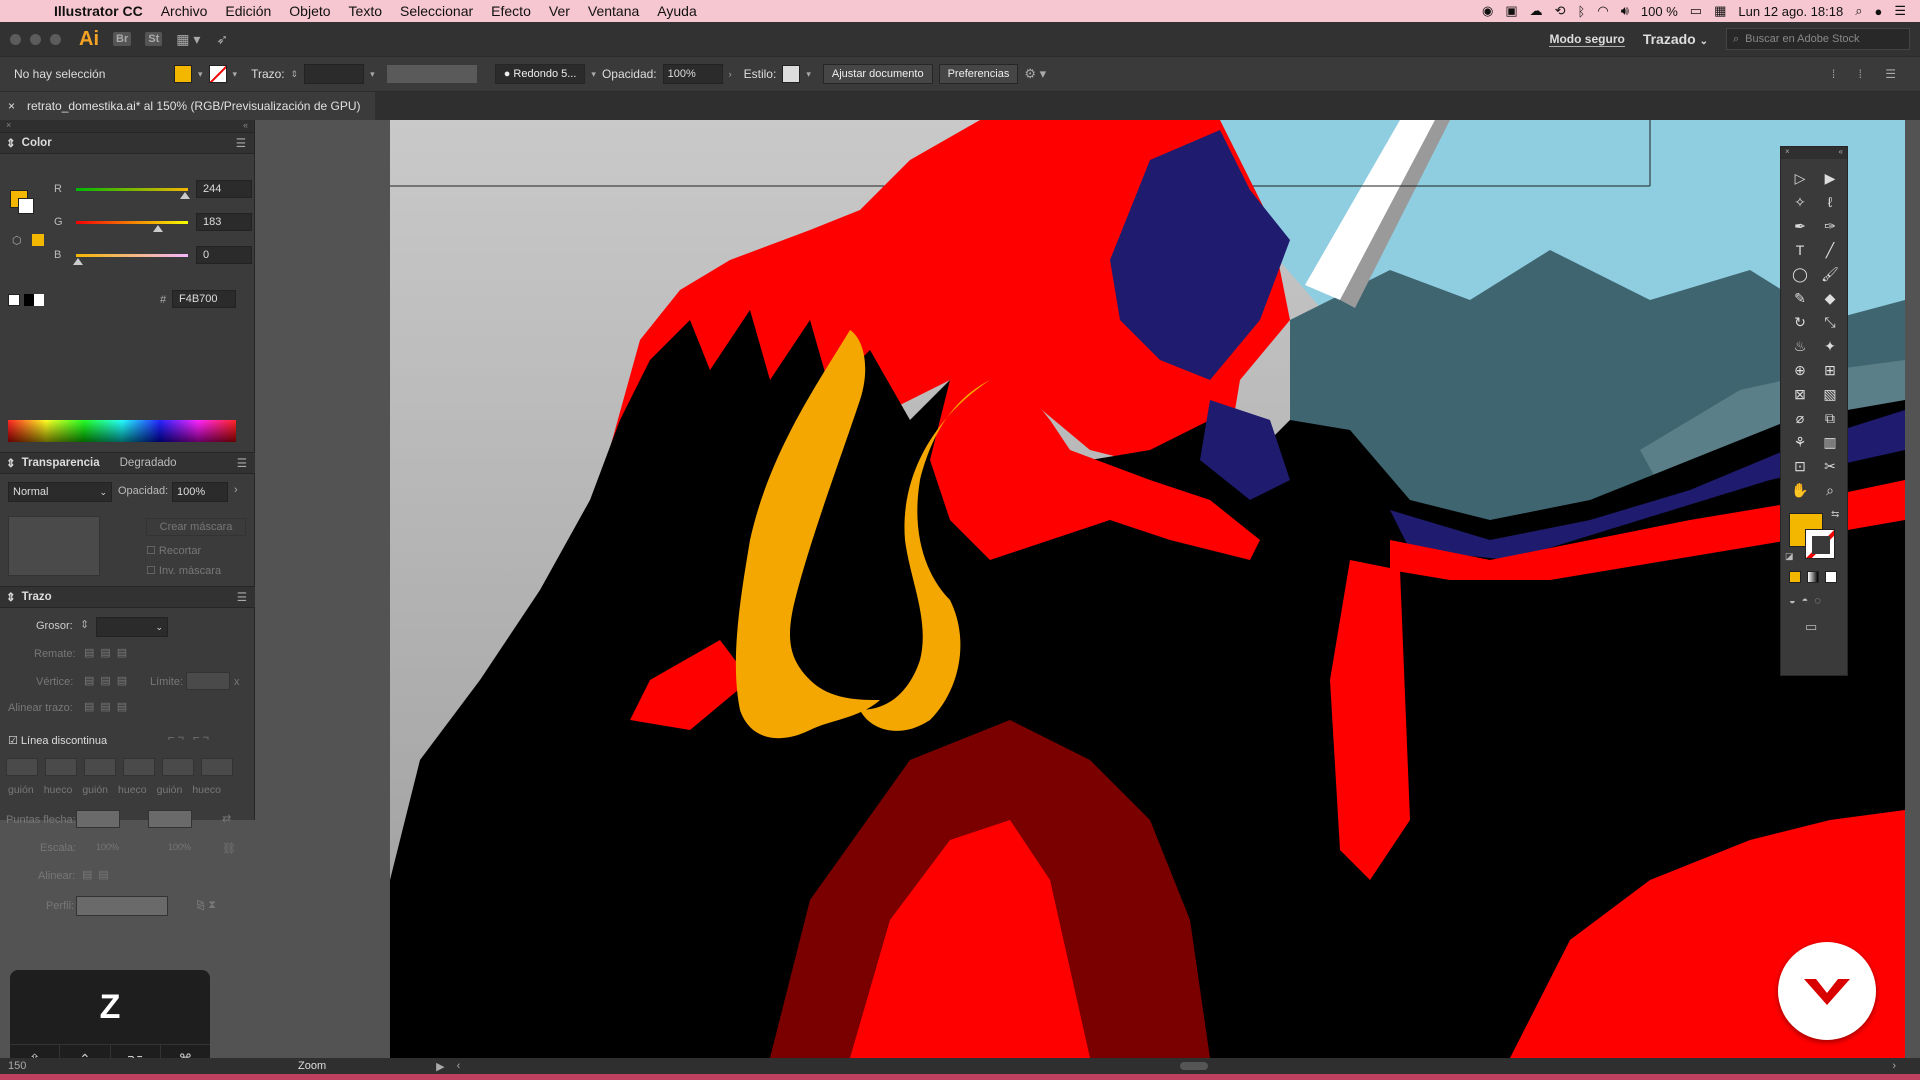 This screenshot has width=1920, height=1080. Describe the element at coordinates (559, 11) in the screenshot. I see `menu-ver: Ver` at that location.